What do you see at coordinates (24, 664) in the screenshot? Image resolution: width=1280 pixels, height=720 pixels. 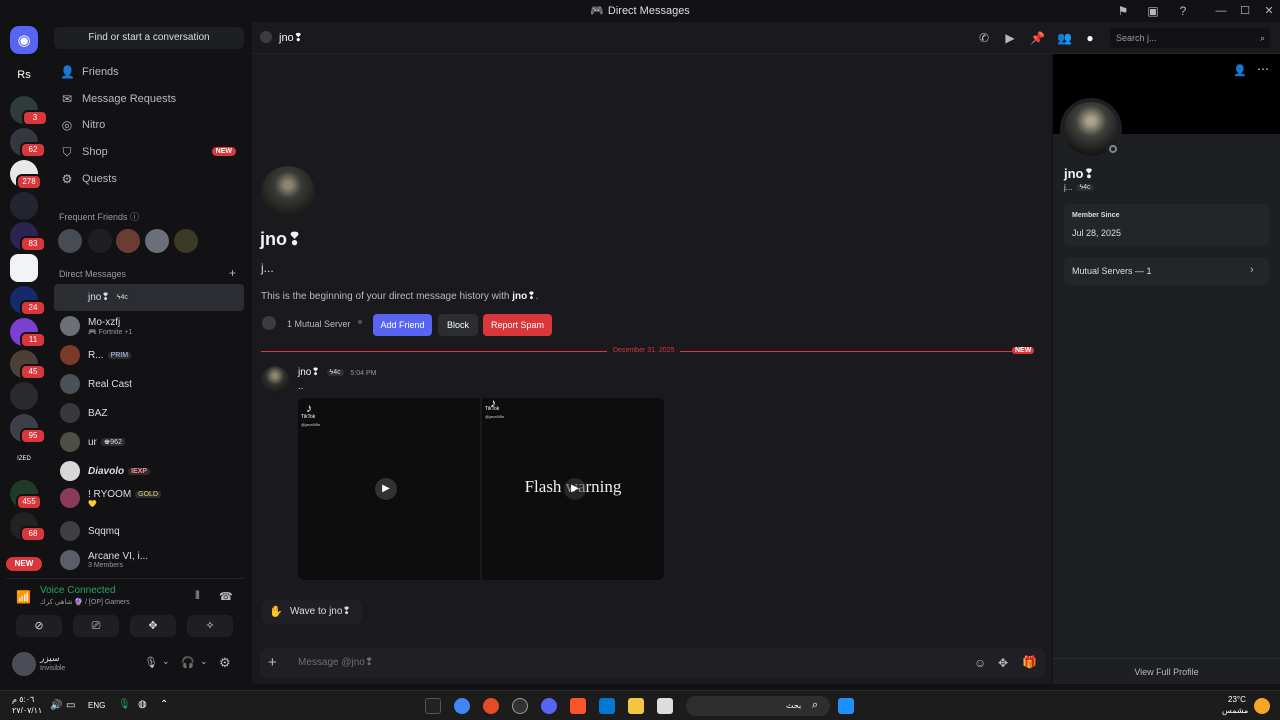 I see `avatar` at bounding box center [24, 664].